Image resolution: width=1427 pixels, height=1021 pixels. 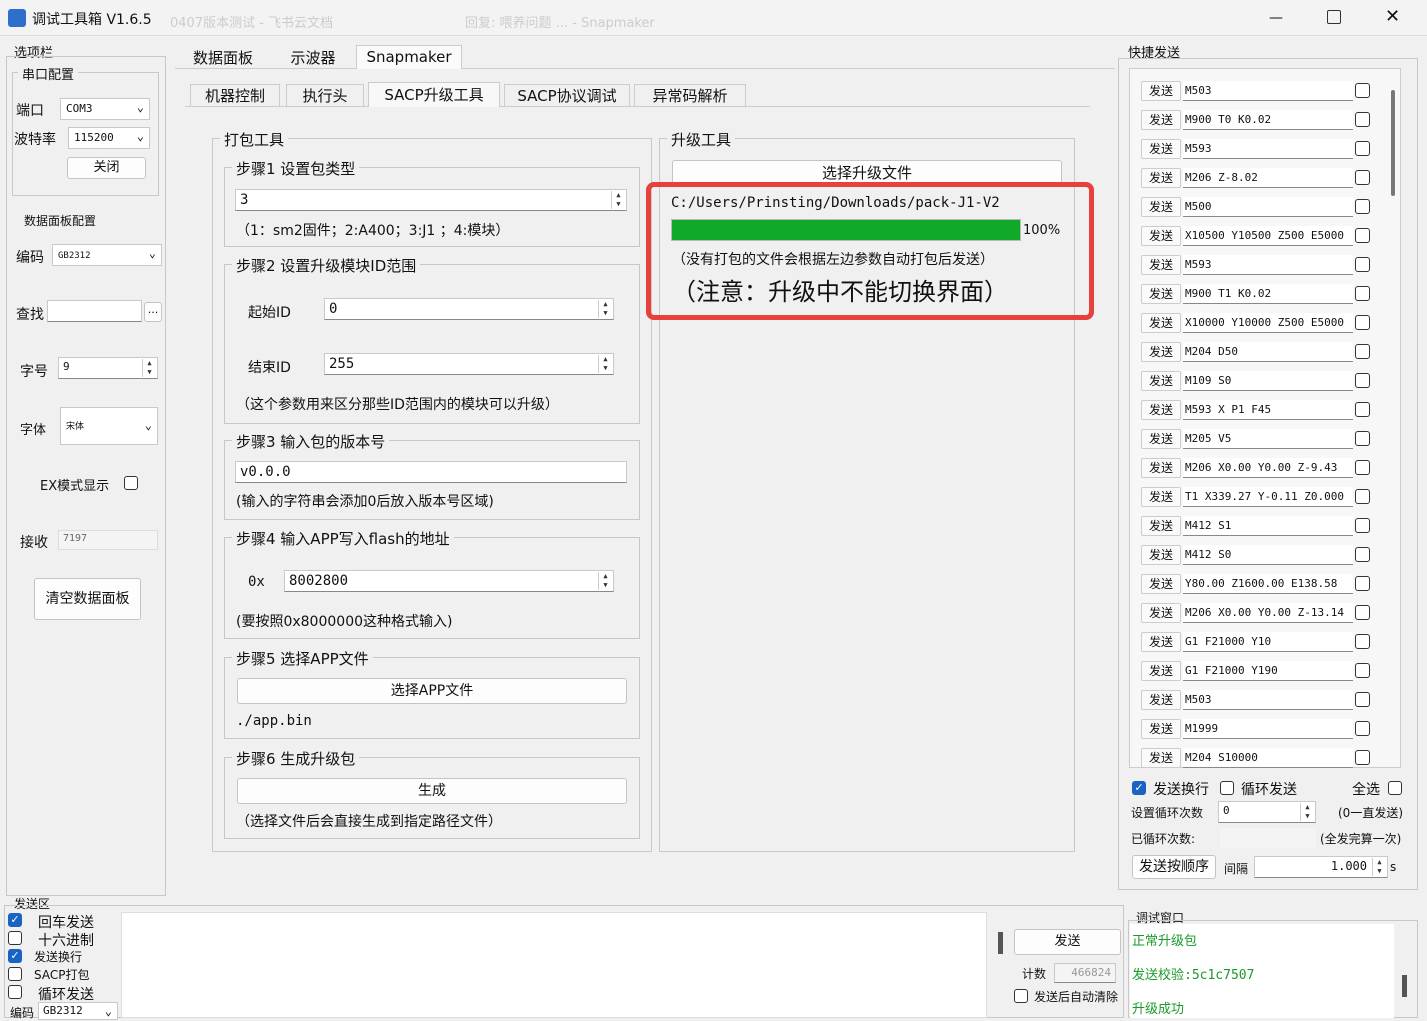 What do you see at coordinates (567, 95) in the screenshot?
I see `subtab-sacp-debug: SACP协议调试` at bounding box center [567, 95].